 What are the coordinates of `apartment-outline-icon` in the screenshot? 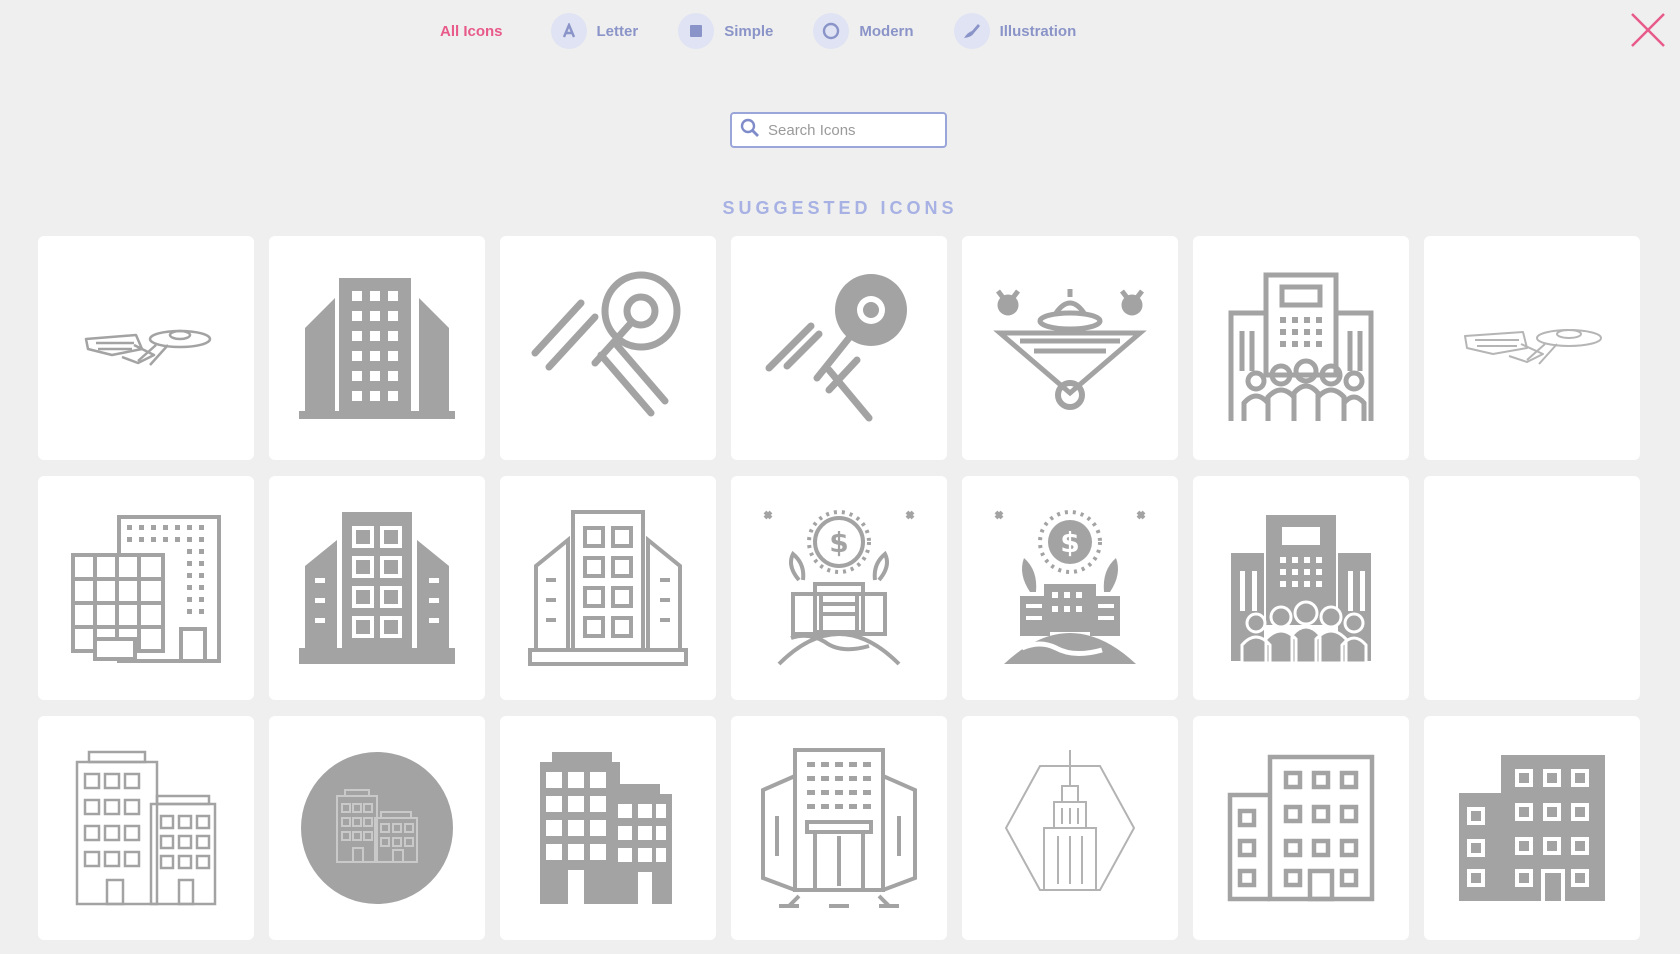 It's located at (1301, 828).